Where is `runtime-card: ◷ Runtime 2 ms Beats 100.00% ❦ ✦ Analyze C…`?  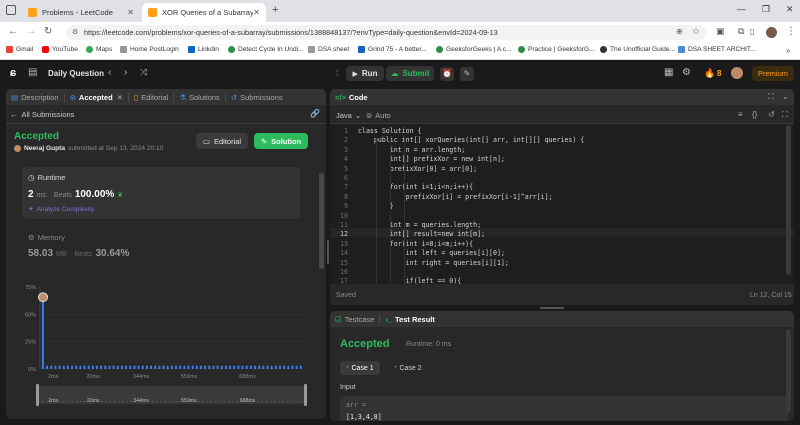 runtime-card: ◷ Runtime 2 ms Beats 100.00% ❦ ✦ Analyze C… is located at coordinates (161, 193).